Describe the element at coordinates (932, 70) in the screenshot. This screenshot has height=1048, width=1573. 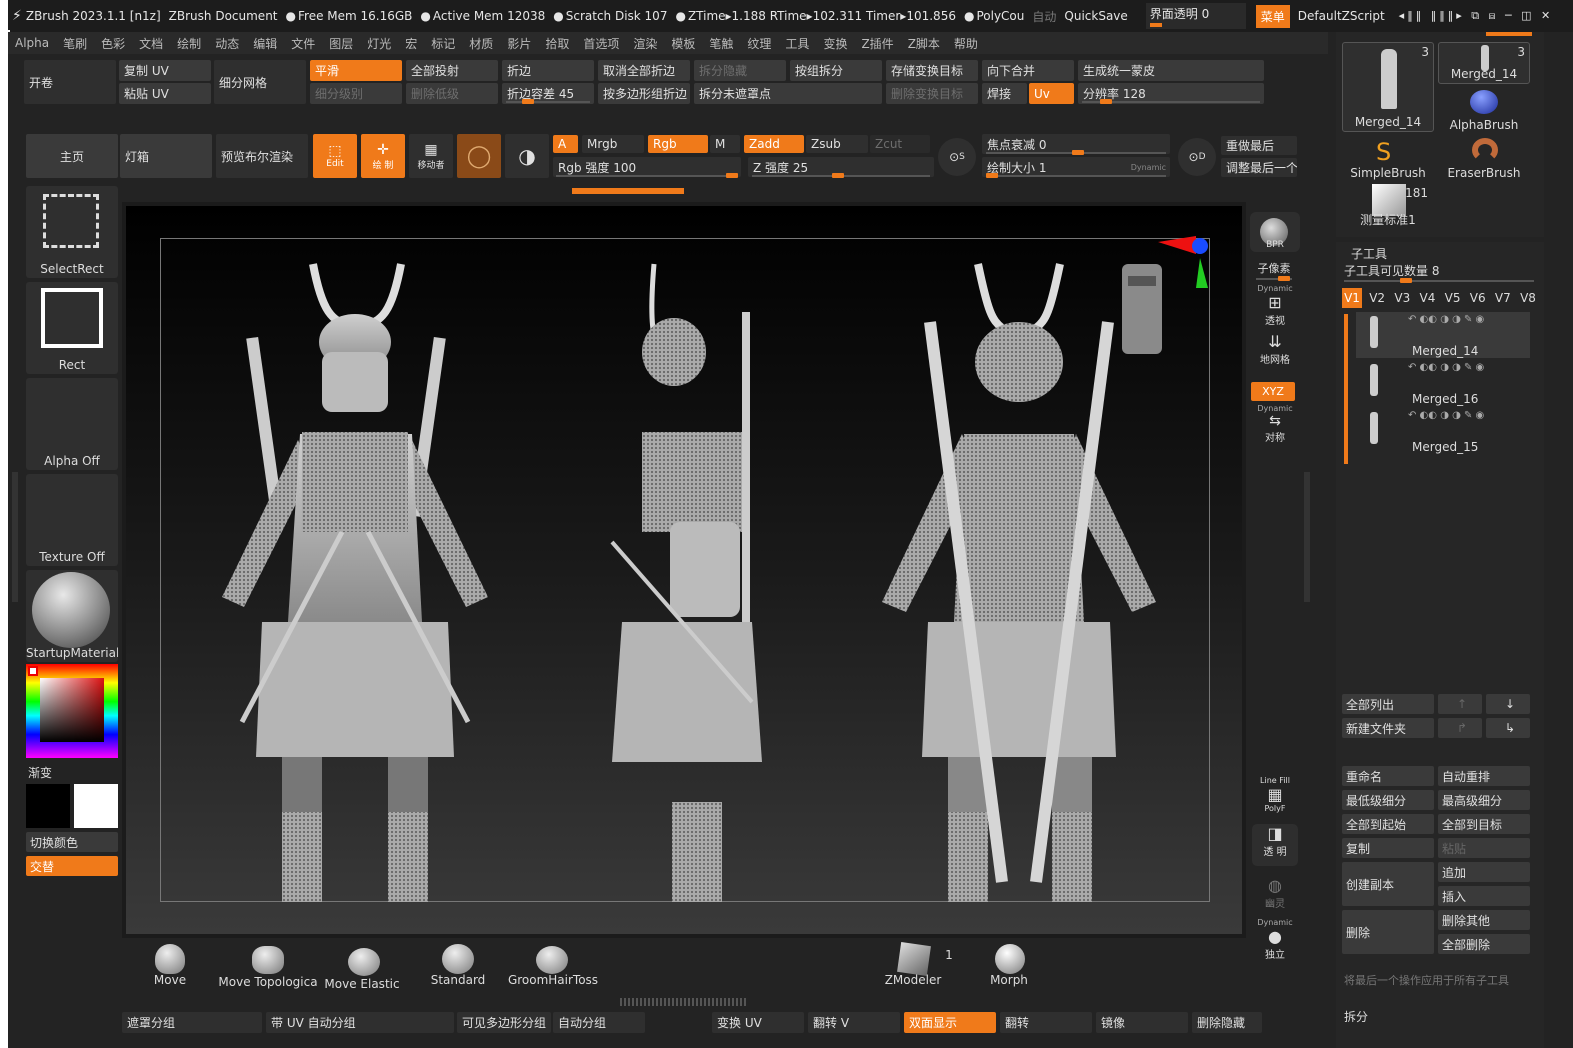
I see `store-morph-button: 存储变换目标` at that location.